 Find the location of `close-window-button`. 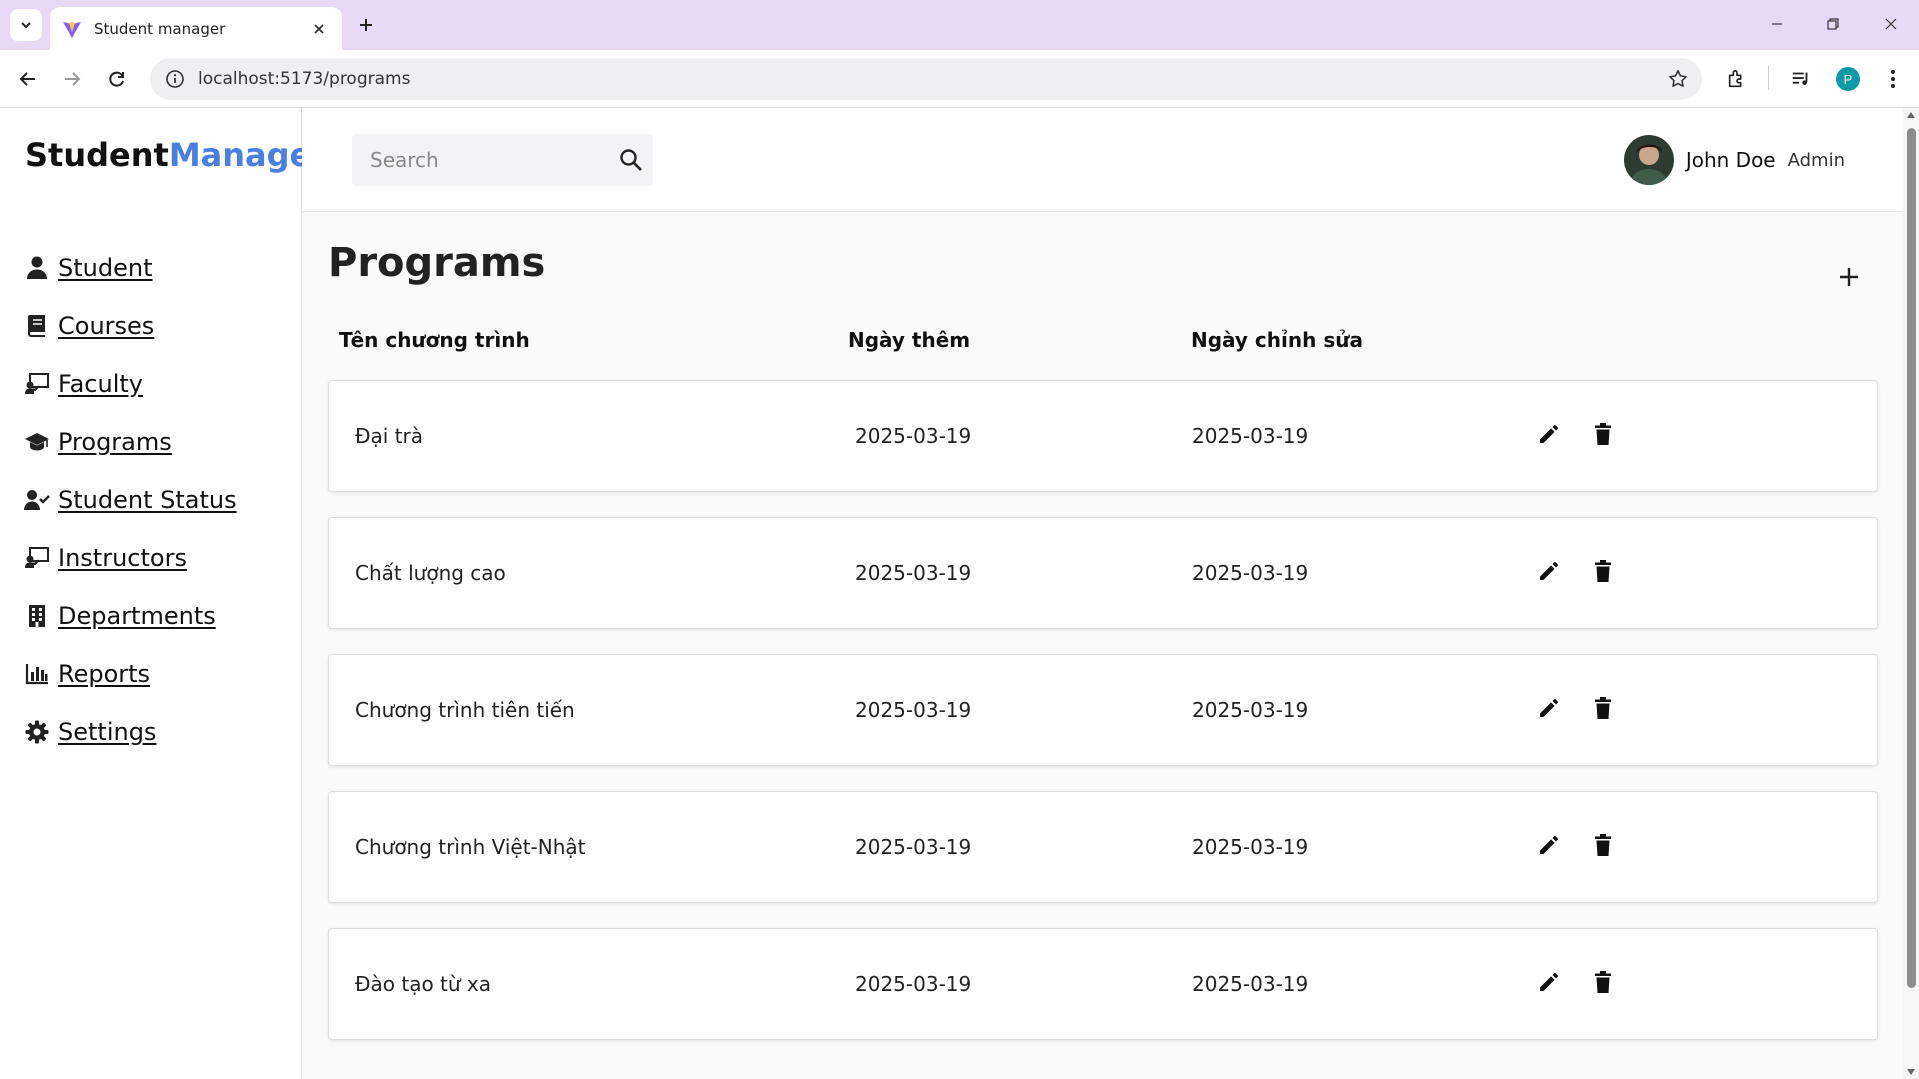

close-window-button is located at coordinates (1891, 24).